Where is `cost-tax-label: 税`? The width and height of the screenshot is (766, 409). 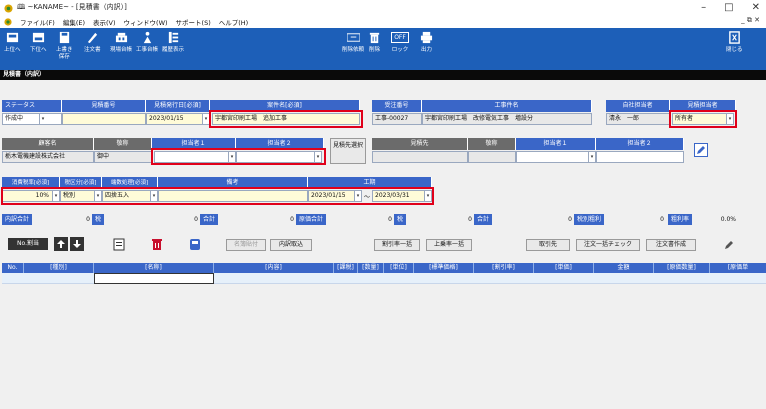
cost-tax-label: 税 is located at coordinates (400, 219).